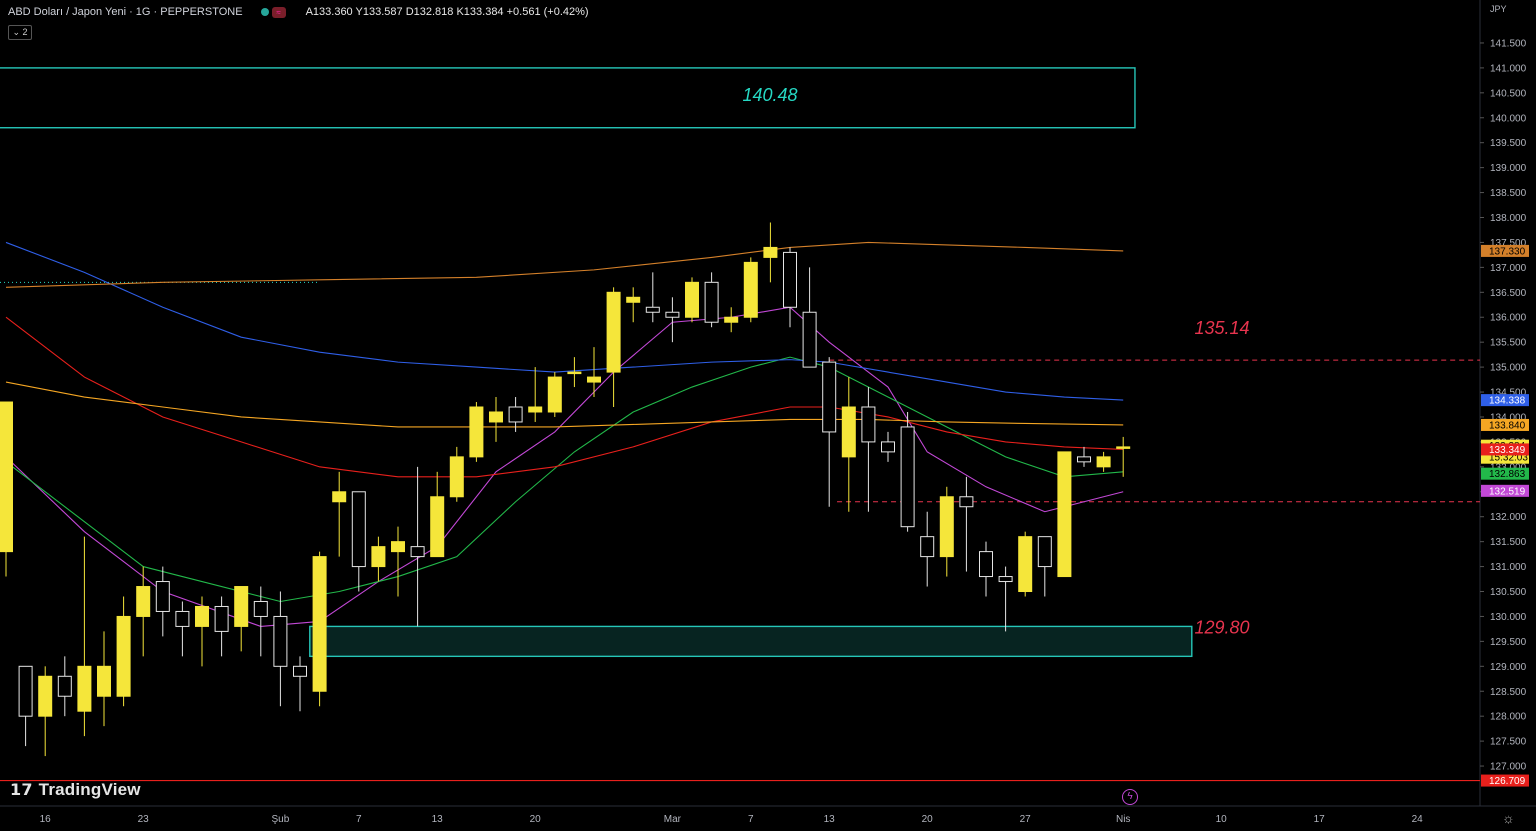 The width and height of the screenshot is (1536, 831). Describe the element at coordinates (751, 819) in the screenshot. I see `x-tick-label: 7` at that location.